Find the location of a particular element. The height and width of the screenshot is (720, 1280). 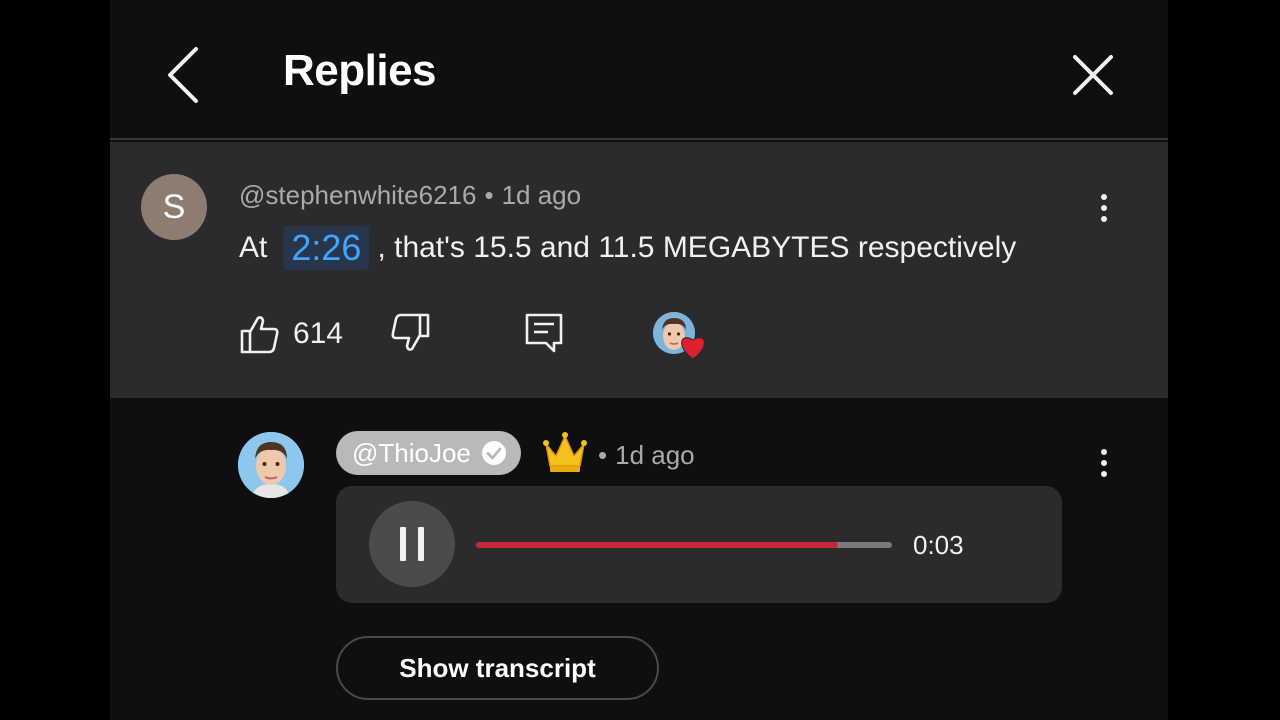

crown-icon is located at coordinates (565, 452).